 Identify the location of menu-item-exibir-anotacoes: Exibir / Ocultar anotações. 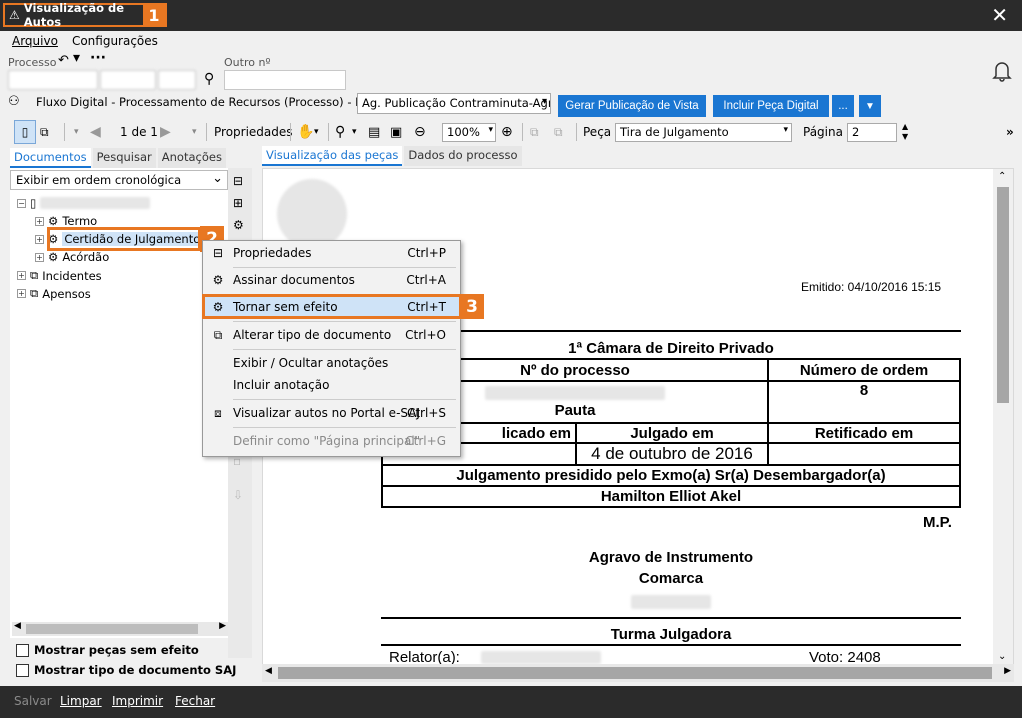
(331, 363).